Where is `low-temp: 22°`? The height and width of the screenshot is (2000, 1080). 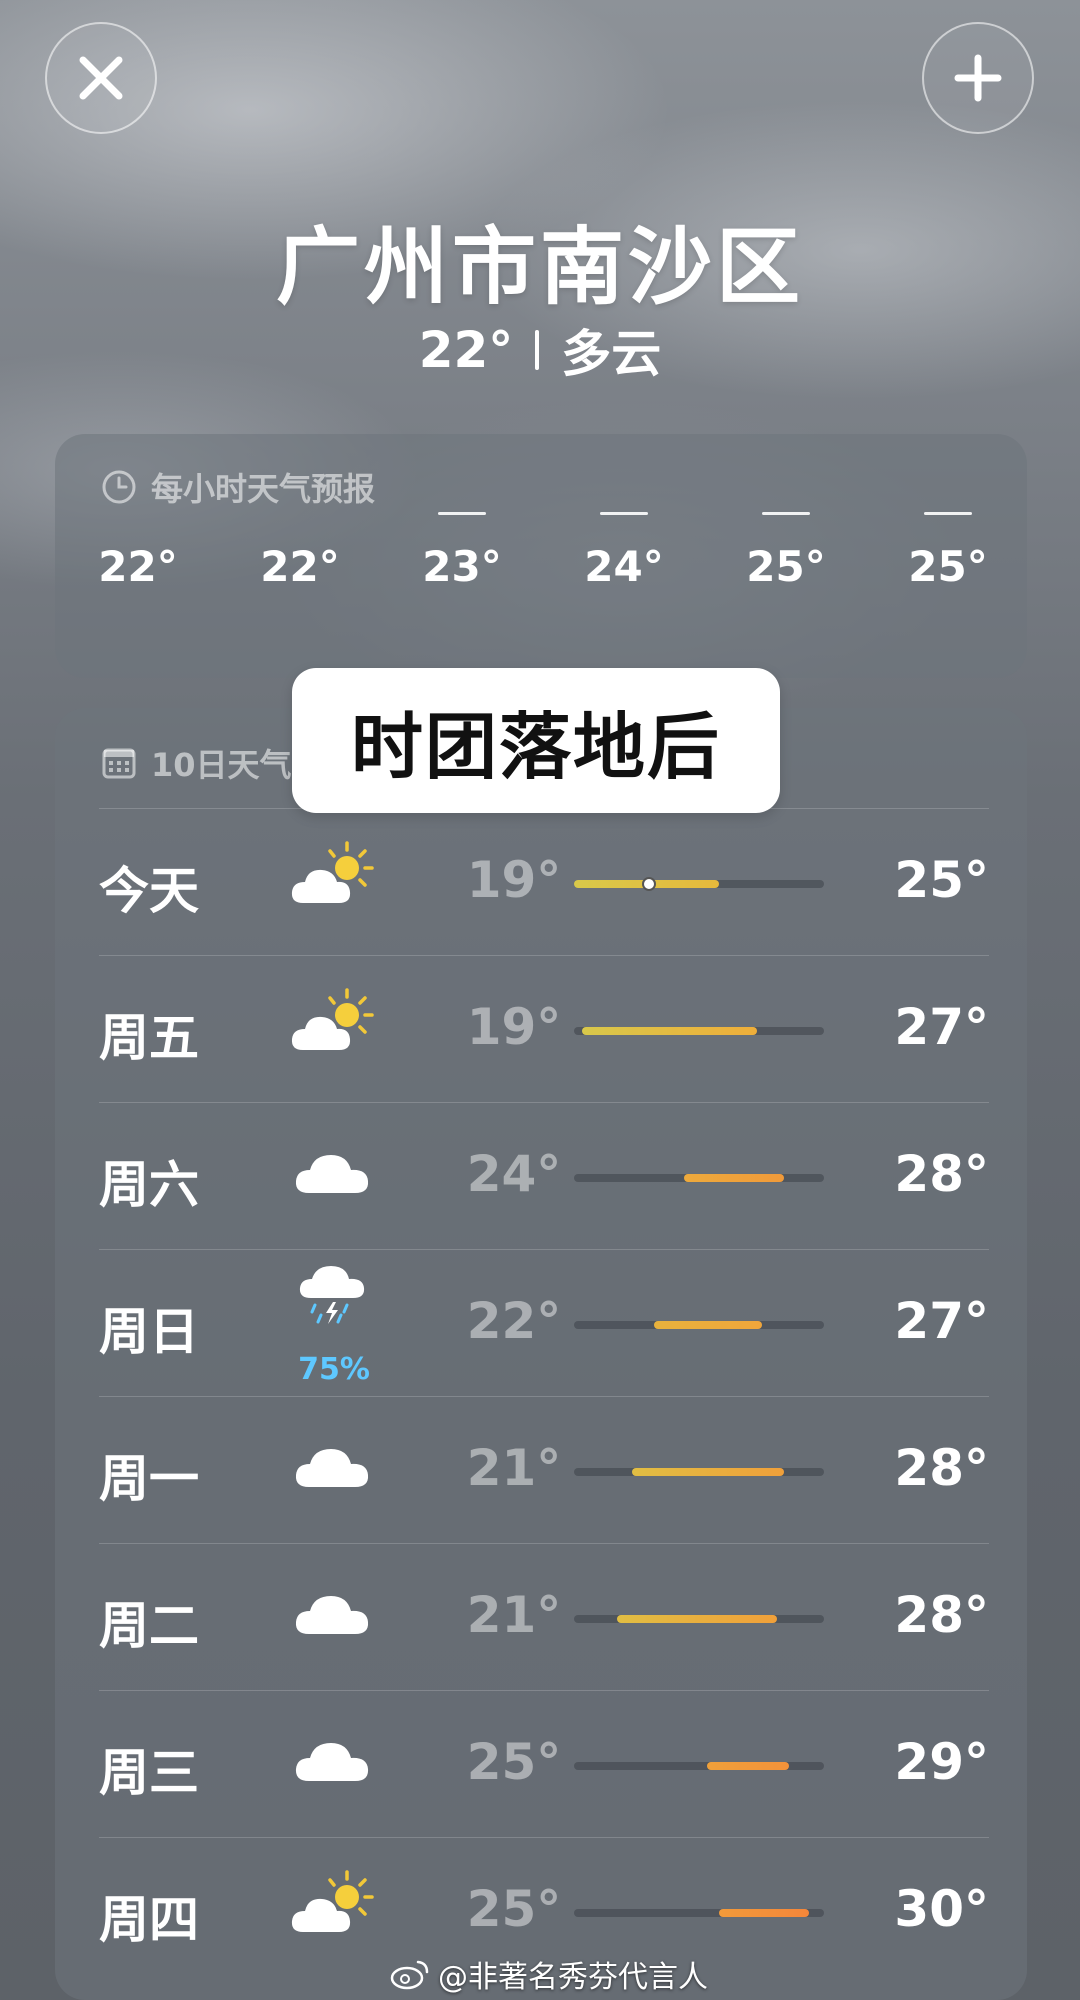
low-temp: 22° is located at coordinates (514, 1321).